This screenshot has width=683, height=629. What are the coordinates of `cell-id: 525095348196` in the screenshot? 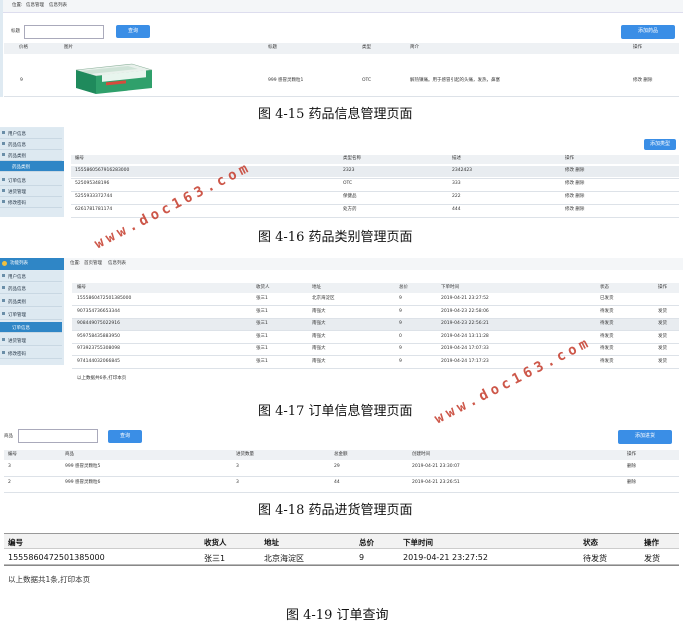 It's located at (92, 183).